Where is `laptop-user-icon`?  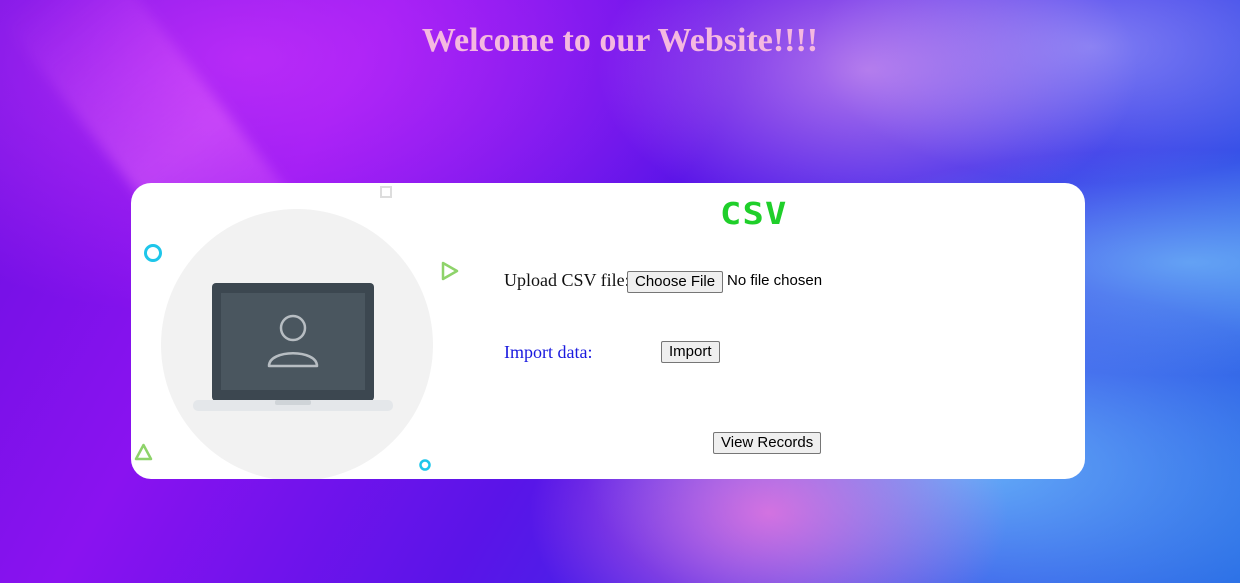
laptop-user-icon is located at coordinates (293, 347).